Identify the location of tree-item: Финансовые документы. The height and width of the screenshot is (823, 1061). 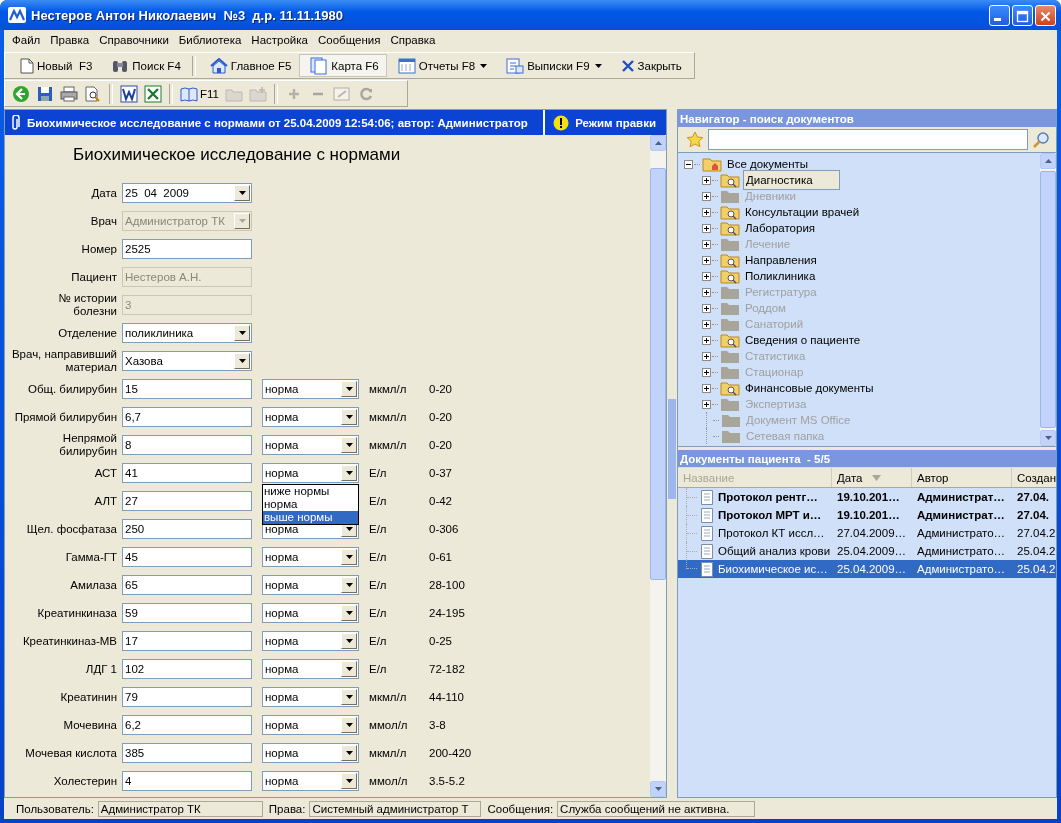
(809, 388).